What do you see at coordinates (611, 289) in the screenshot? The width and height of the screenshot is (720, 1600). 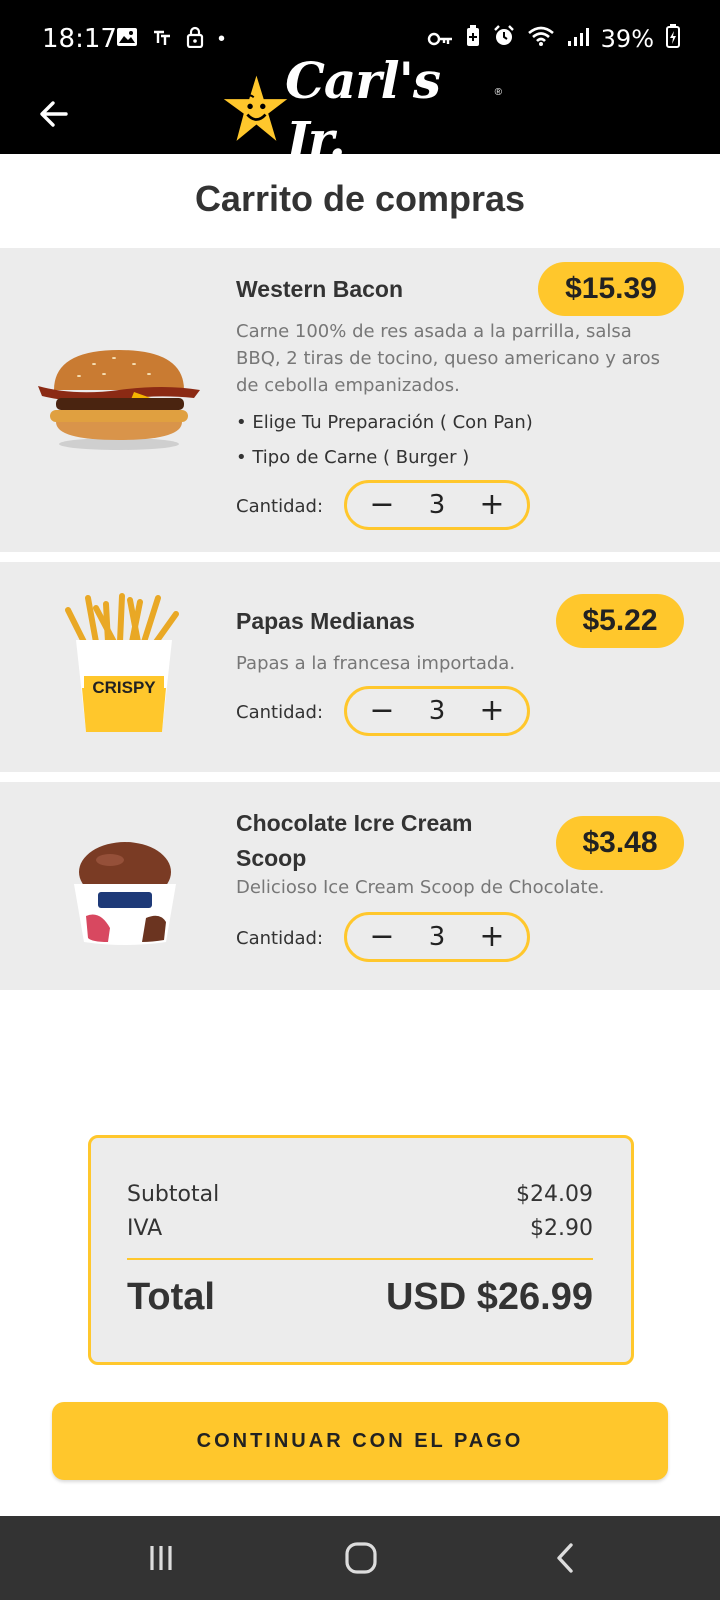 I see `item-price-badge: $15.39` at bounding box center [611, 289].